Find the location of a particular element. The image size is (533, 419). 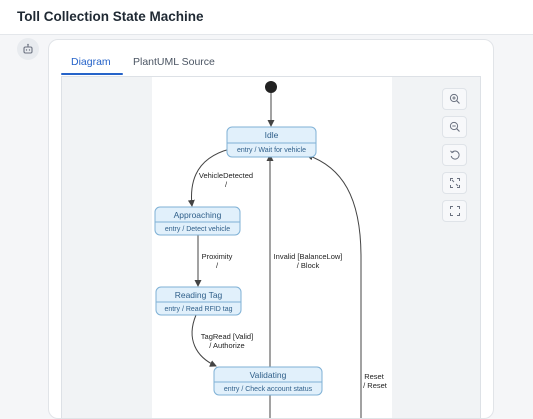

state-idle-entry: entry / Wait for vehicle is located at coordinates (271, 150).